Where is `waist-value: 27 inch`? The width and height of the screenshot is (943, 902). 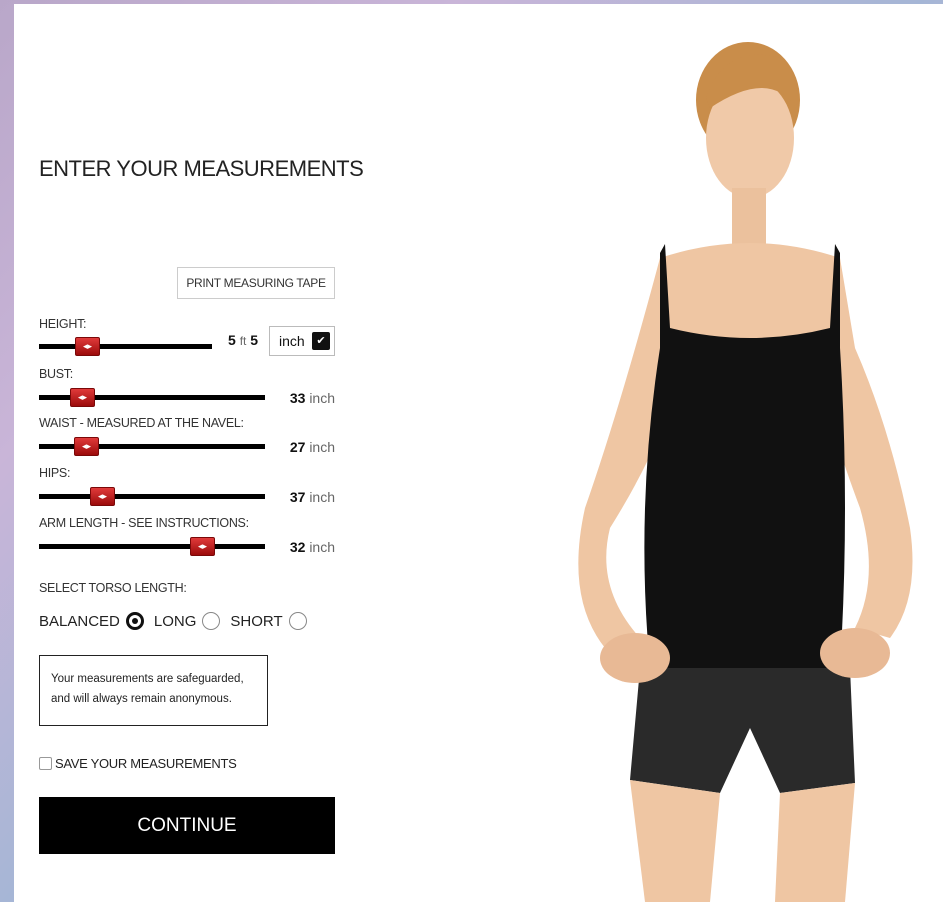
waist-value: 27 inch is located at coordinates (302, 447).